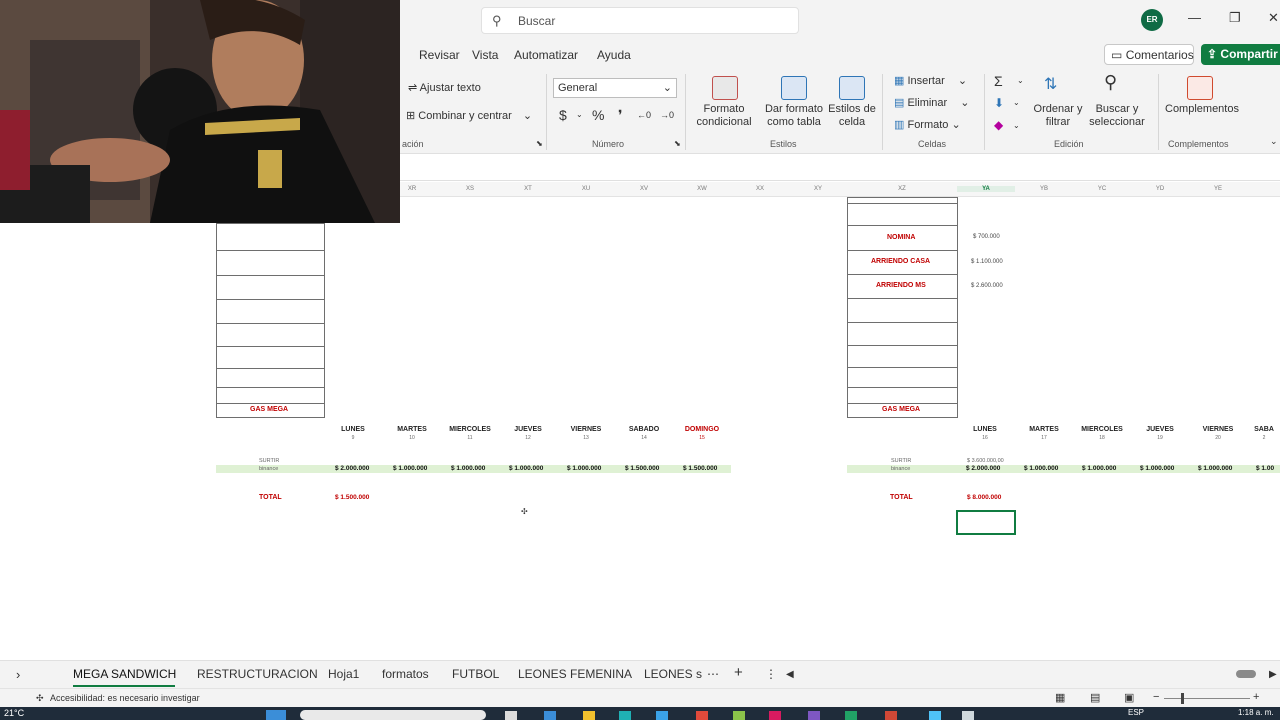 This screenshot has width=1280, height=720. Describe the element at coordinates (1240, 54) in the screenshot. I see `share-button: ⇪ Compartir` at that location.